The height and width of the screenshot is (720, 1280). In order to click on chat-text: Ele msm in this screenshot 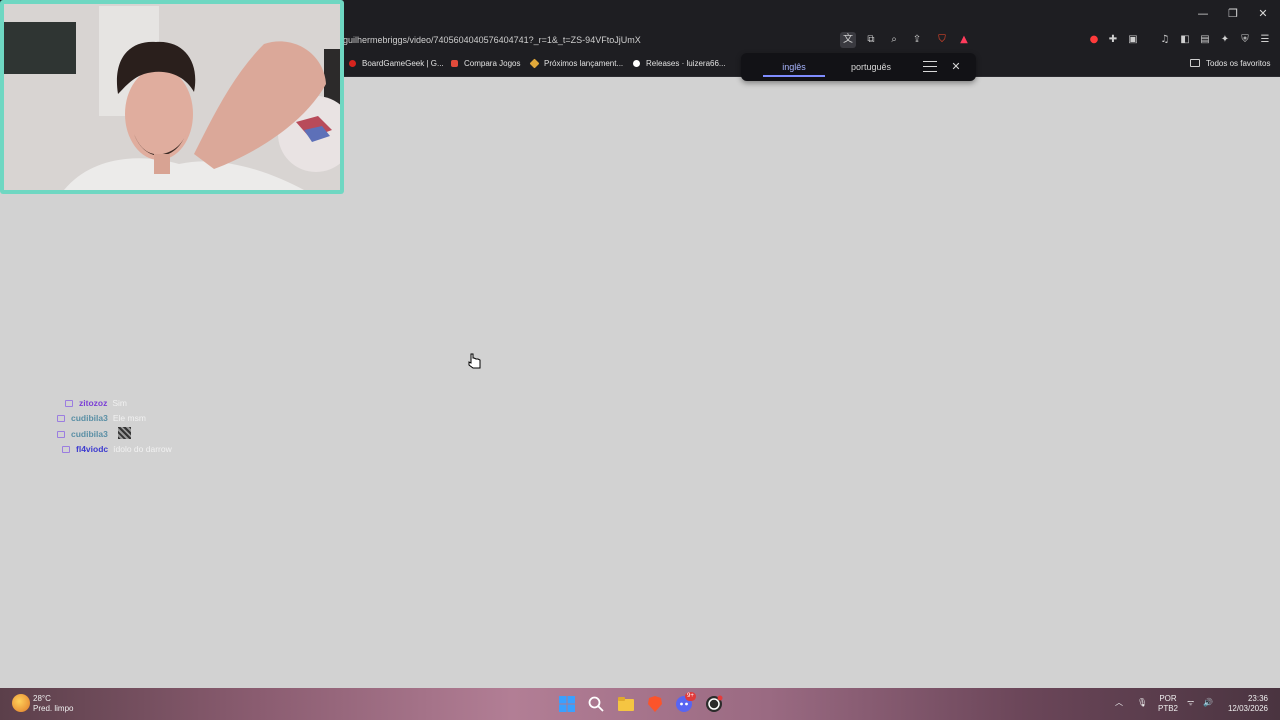, I will do `click(129, 418)`.